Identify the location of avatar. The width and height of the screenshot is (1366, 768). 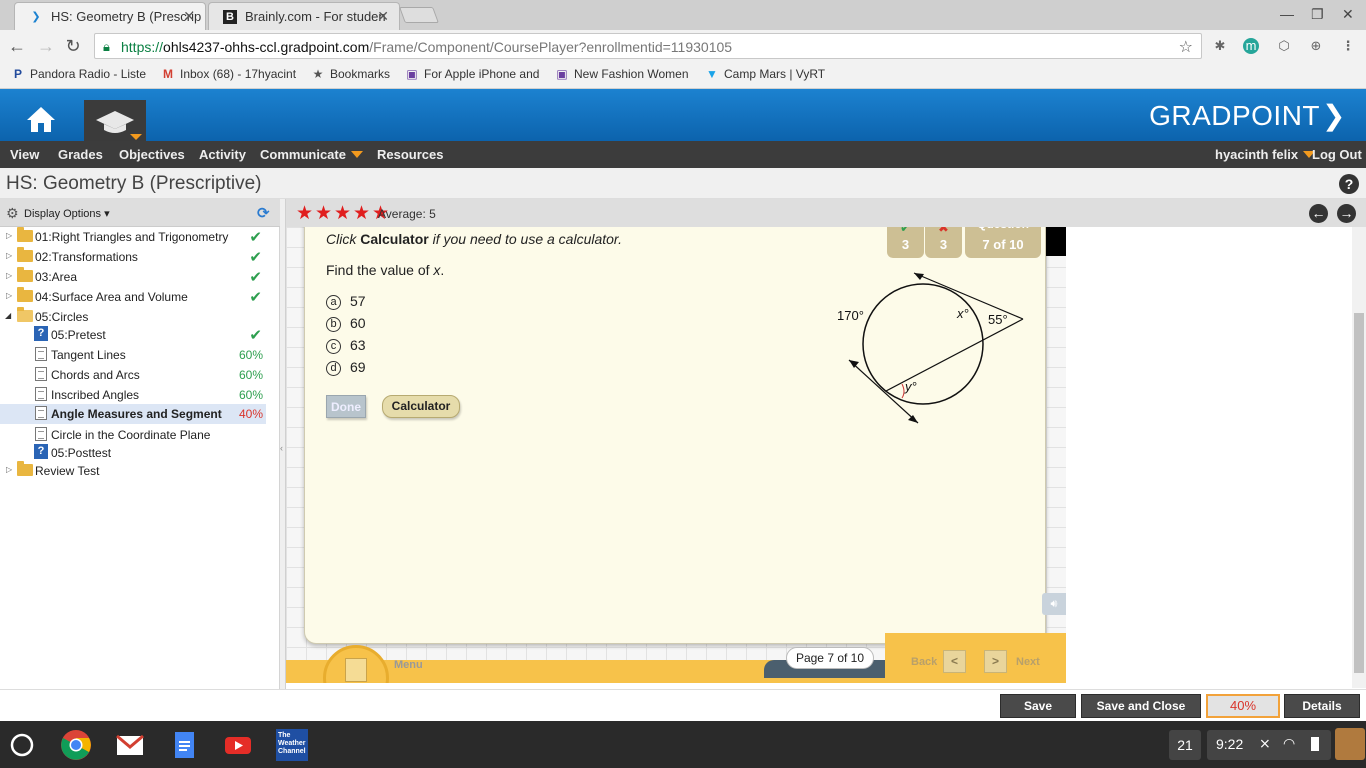
(1350, 744).